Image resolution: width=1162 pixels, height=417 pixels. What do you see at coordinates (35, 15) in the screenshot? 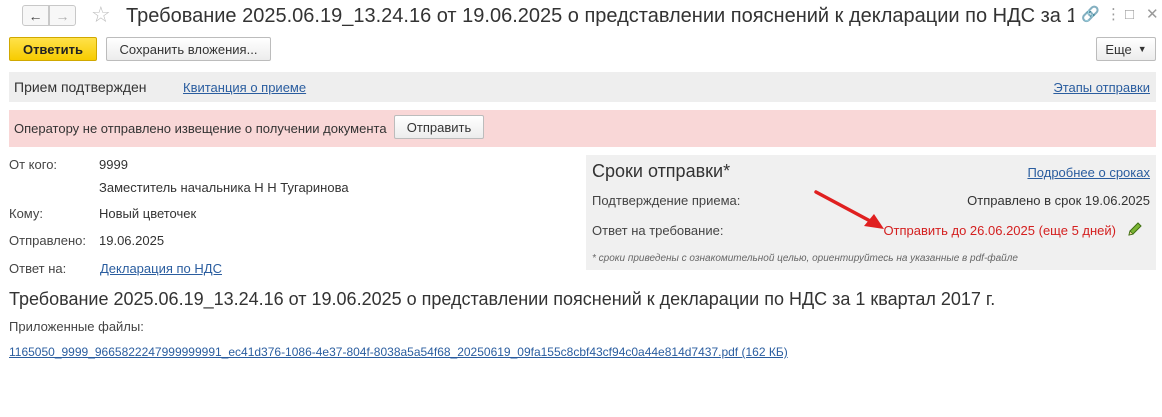
I see `back-arrow-icon: ←` at bounding box center [35, 15].